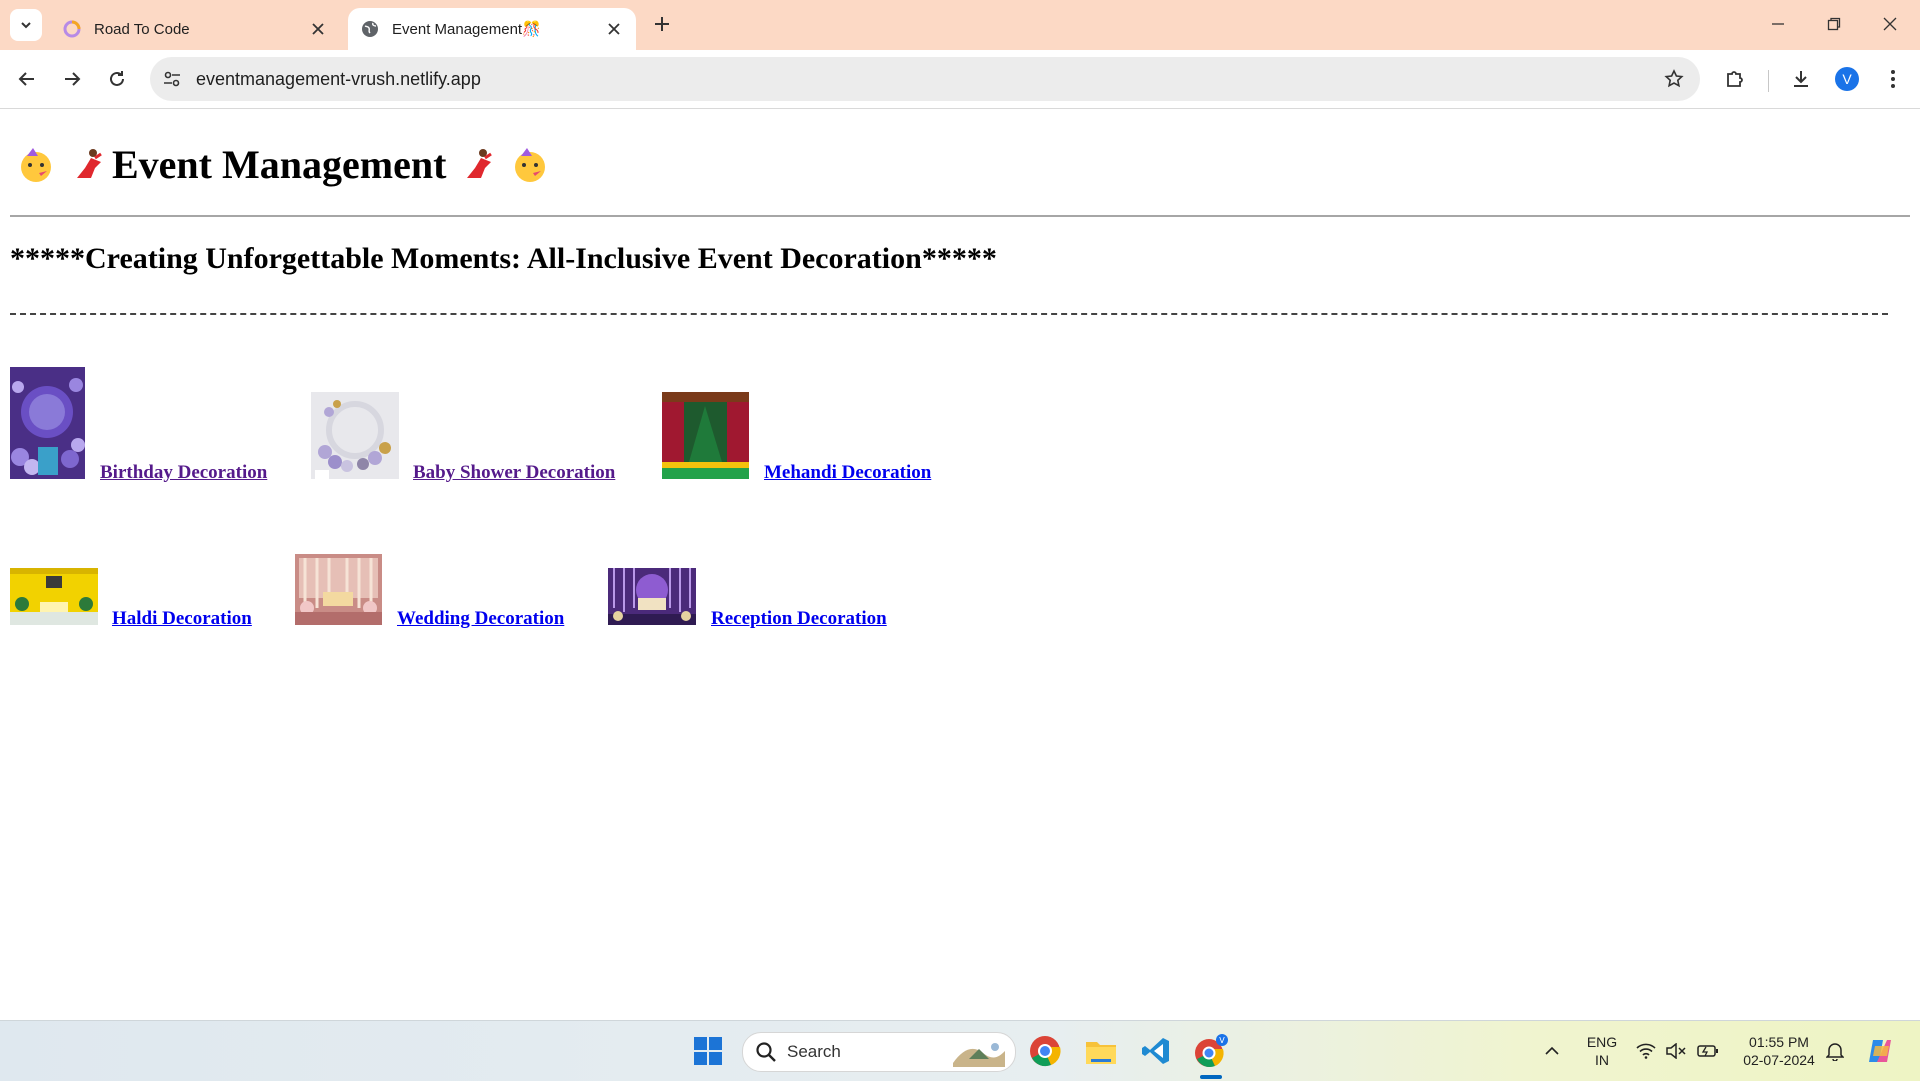  I want to click on clock-date: 02-07-2024, so click(1779, 1060).